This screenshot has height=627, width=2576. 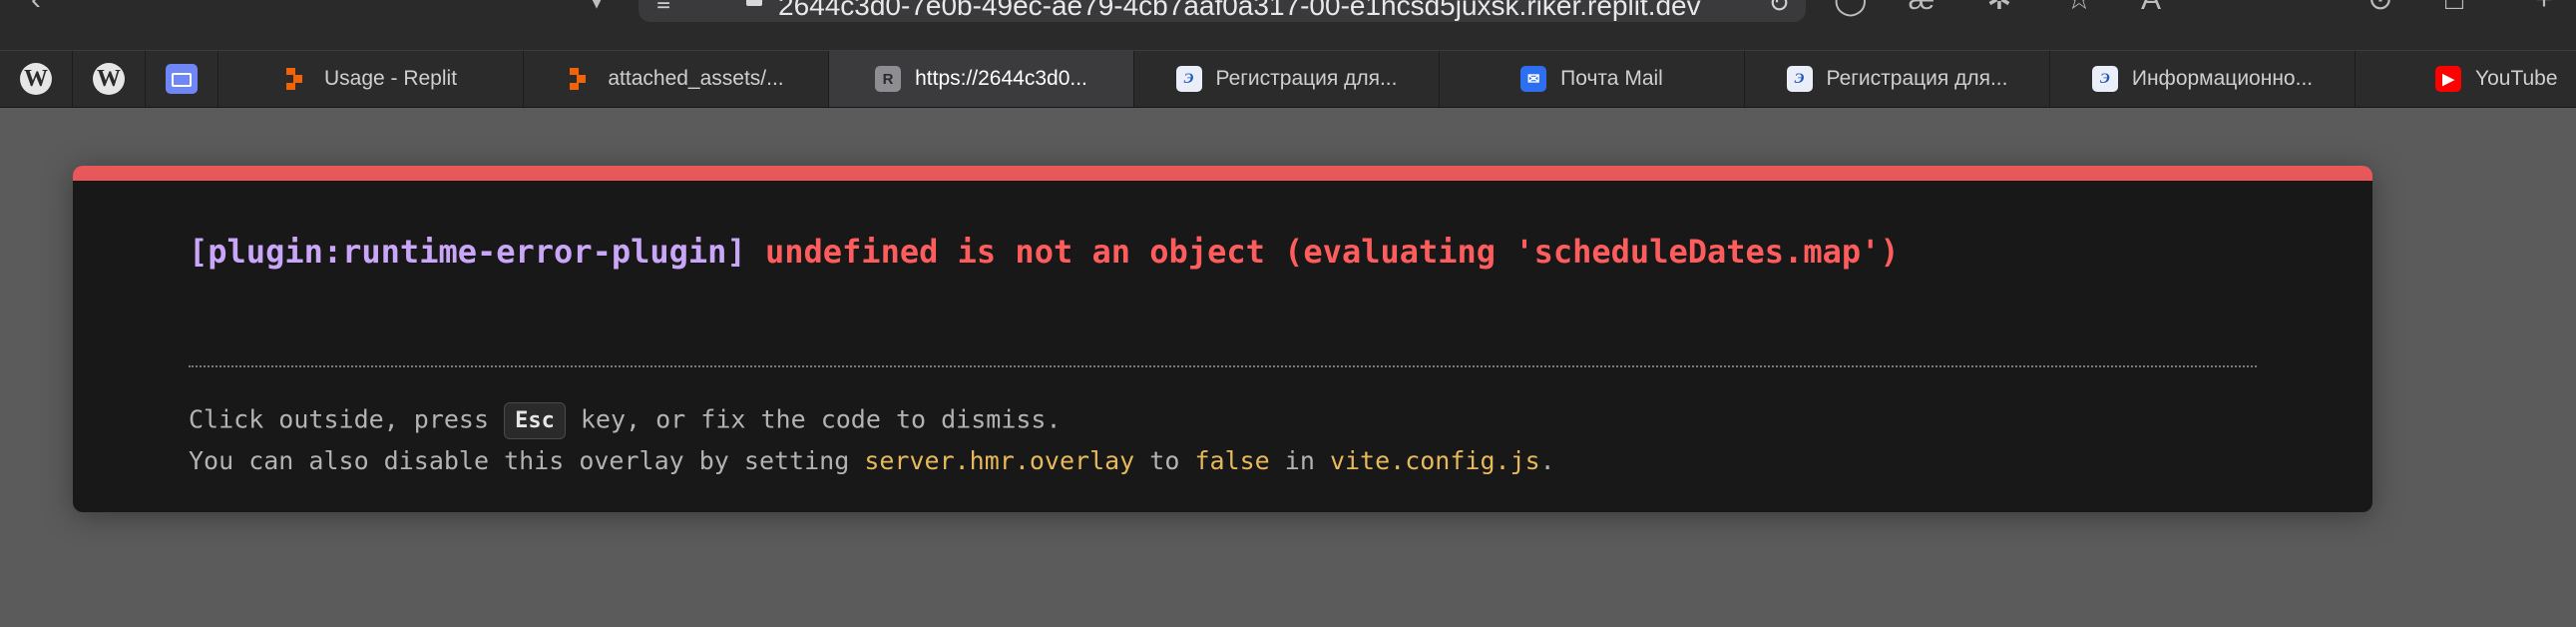 I want to click on config-value: false, so click(x=1232, y=460).